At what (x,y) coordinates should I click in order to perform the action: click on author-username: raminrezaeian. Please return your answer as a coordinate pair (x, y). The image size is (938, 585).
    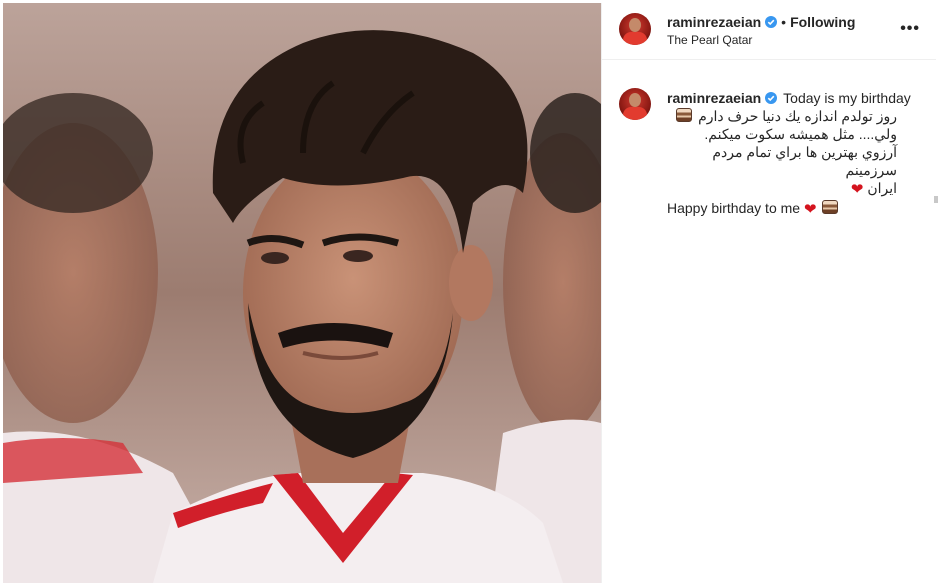
    Looking at the image, I should click on (714, 22).